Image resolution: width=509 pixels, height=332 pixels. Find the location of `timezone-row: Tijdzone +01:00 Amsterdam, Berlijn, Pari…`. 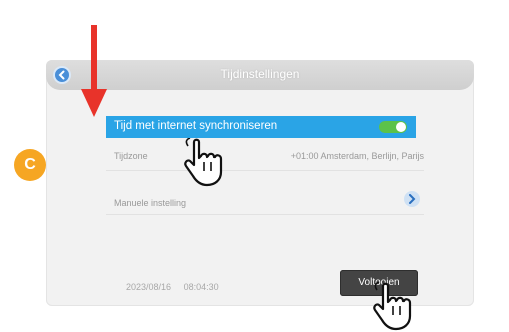

timezone-row: Tijdzone +01:00 Amsterdam, Berlijn, Pari… is located at coordinates (265, 157).